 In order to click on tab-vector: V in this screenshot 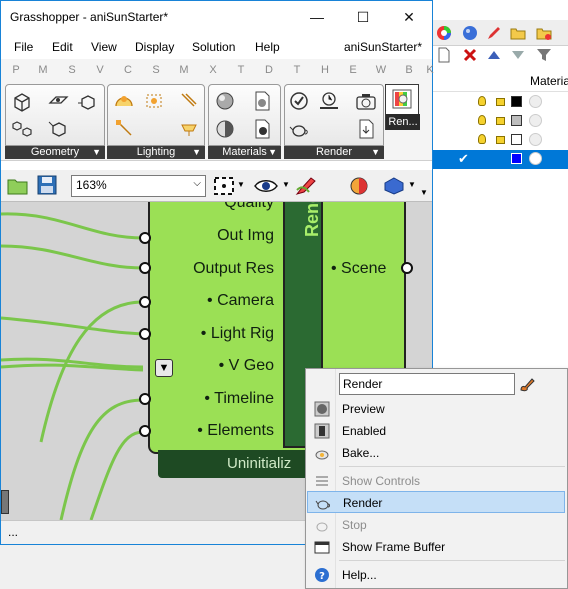, I will do `click(100, 70)`.